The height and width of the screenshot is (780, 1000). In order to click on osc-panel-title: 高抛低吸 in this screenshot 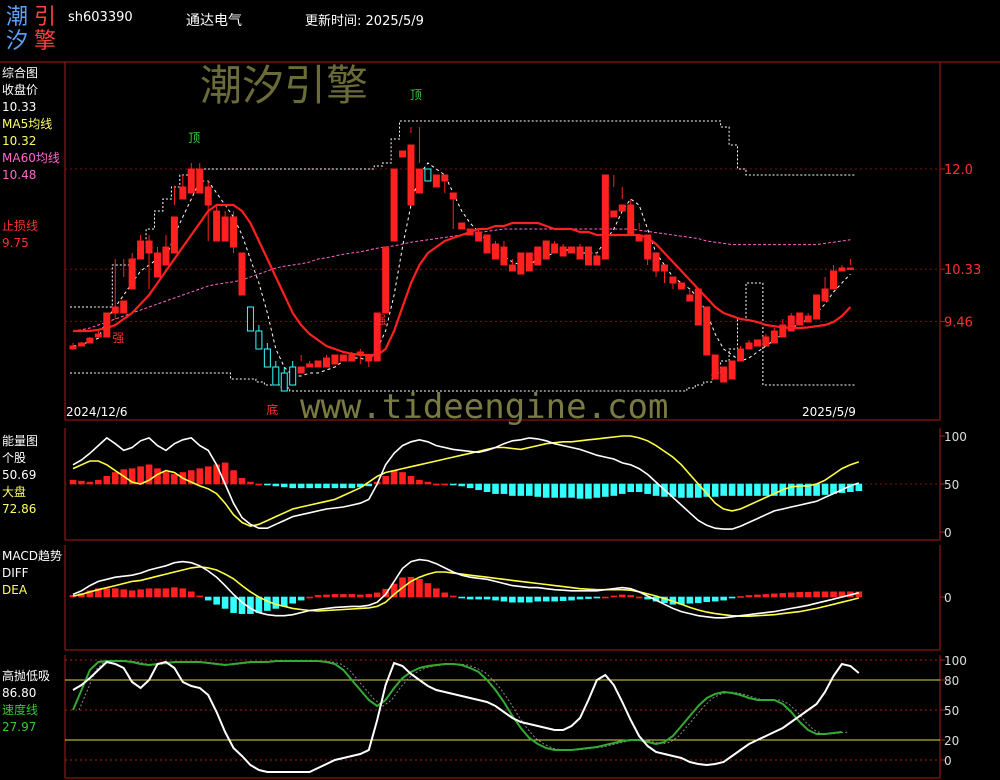, I will do `click(26, 676)`.